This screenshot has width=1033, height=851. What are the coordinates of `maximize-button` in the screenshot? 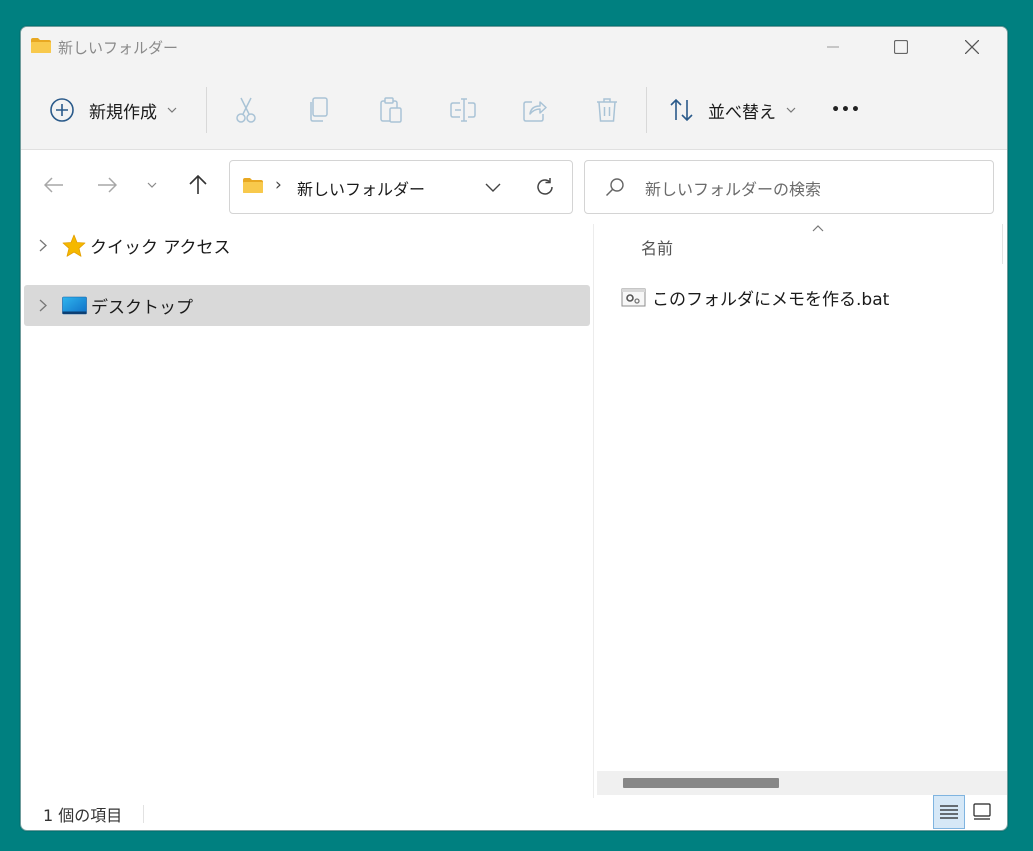 It's located at (901, 47).